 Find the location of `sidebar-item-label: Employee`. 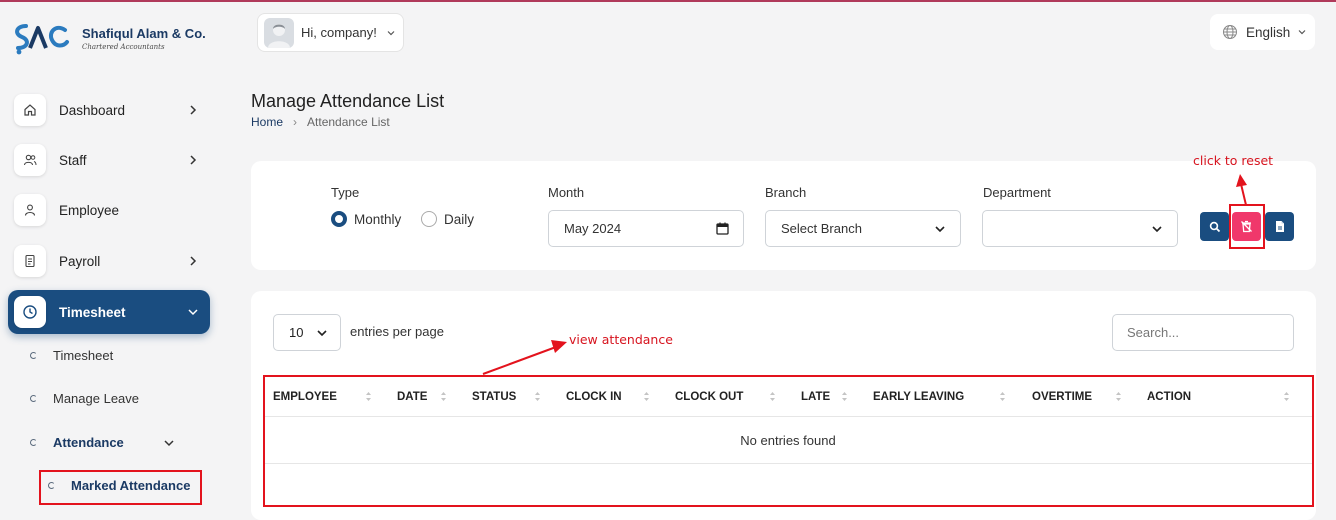

sidebar-item-label: Employee is located at coordinates (89, 210).